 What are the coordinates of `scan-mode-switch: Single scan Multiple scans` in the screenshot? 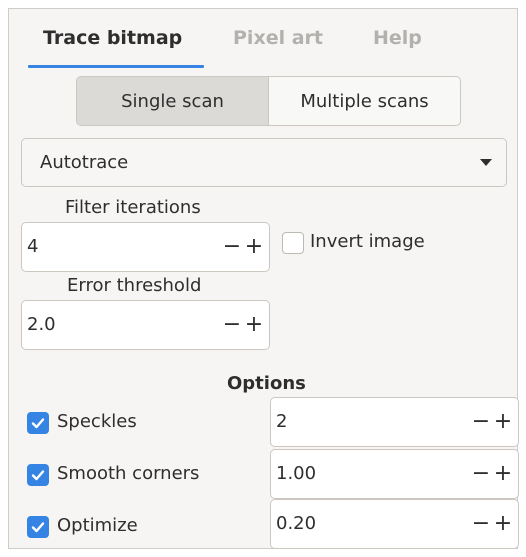 It's located at (268, 101).